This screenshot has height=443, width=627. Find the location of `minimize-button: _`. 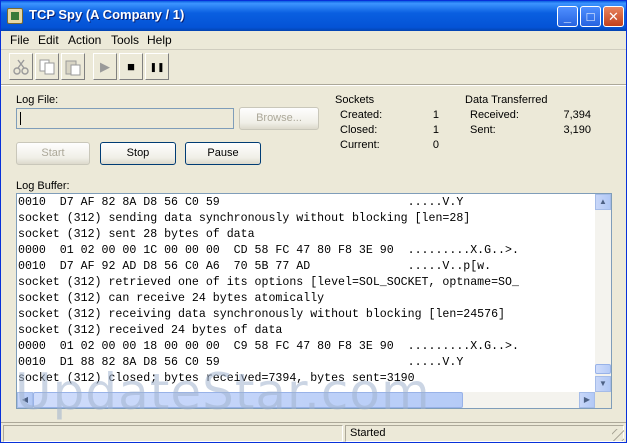

minimize-button: _ is located at coordinates (567, 16).